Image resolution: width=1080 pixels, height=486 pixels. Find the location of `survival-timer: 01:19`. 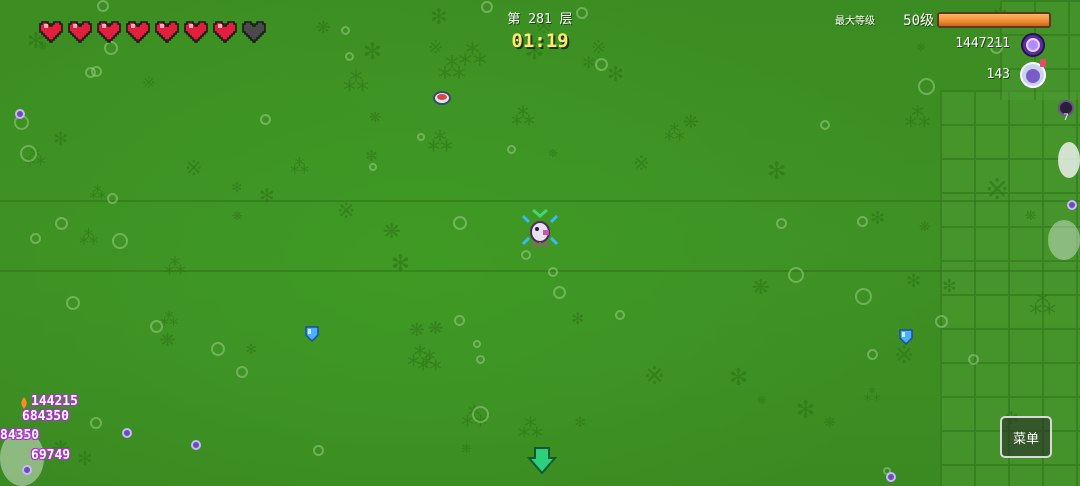

survival-timer: 01:19 is located at coordinates (540, 41).